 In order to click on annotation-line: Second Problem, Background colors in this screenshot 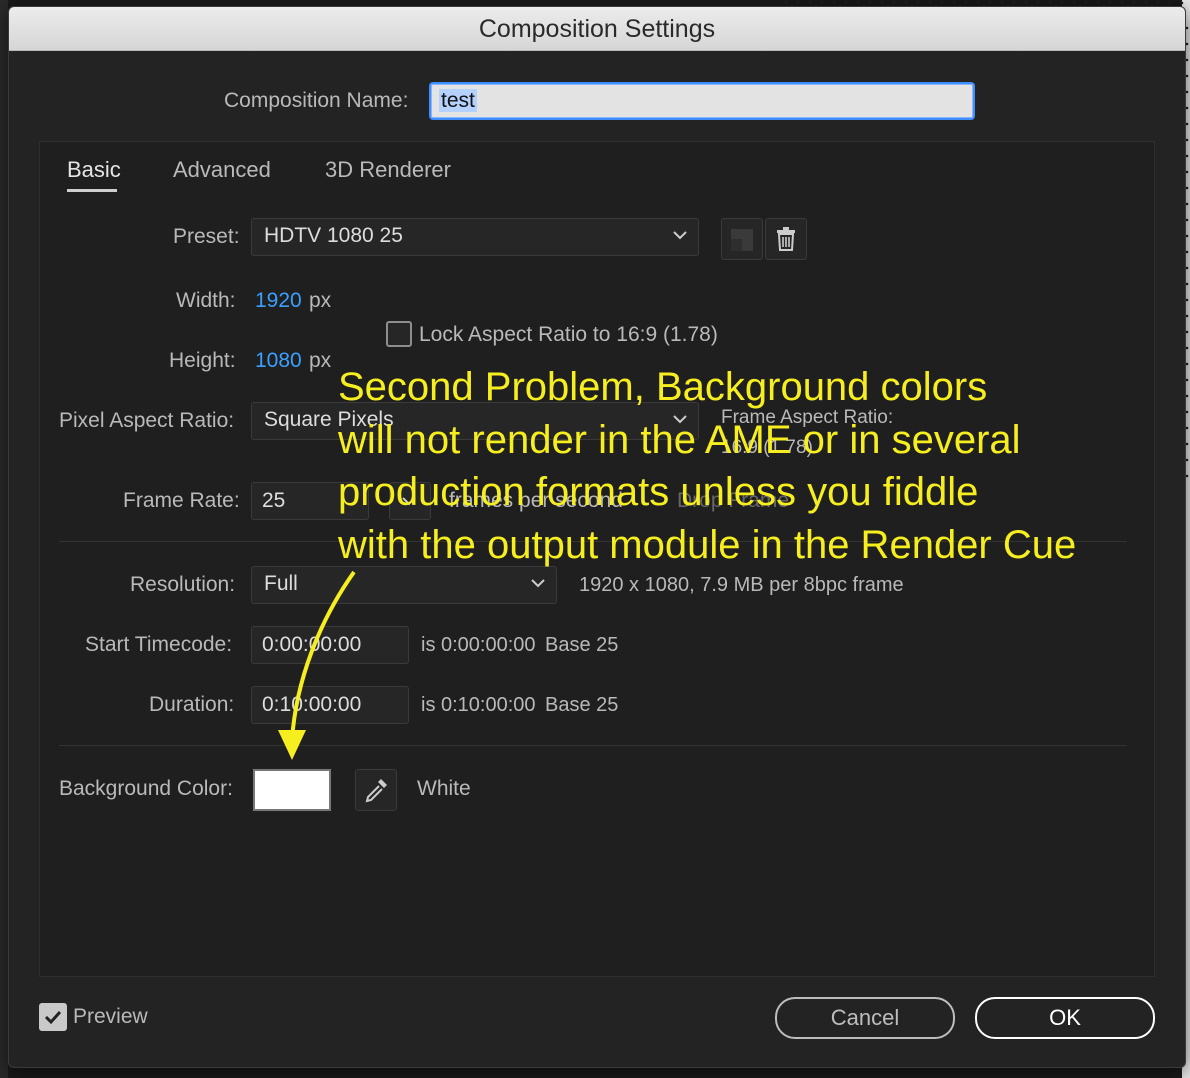, I will do `click(663, 387)`.